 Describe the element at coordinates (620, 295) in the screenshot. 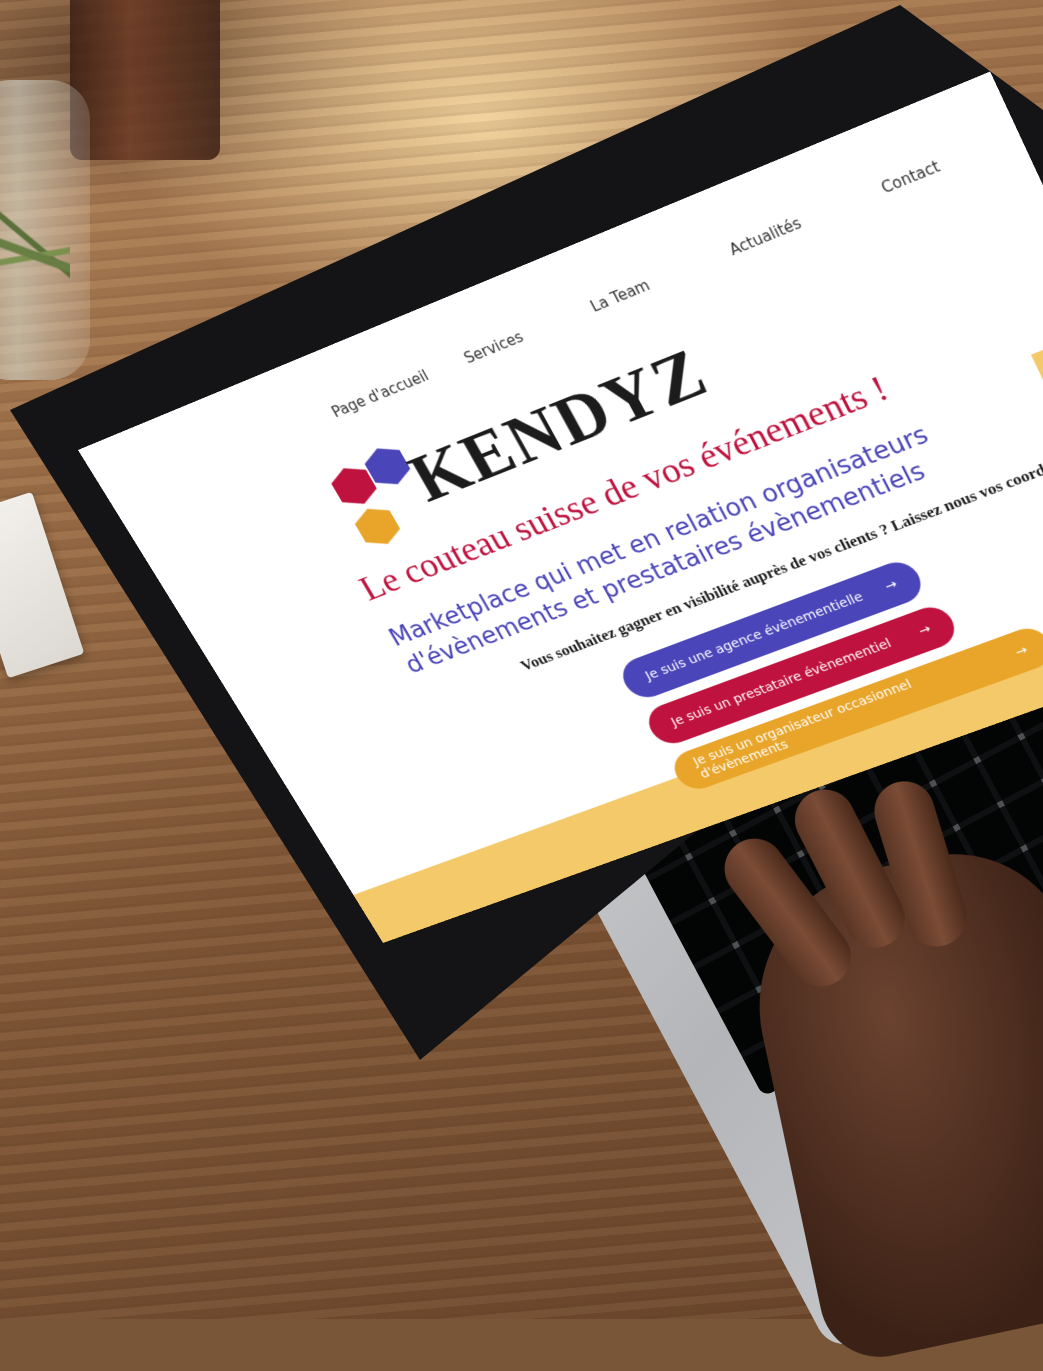

I see `nav-team: La Team` at that location.